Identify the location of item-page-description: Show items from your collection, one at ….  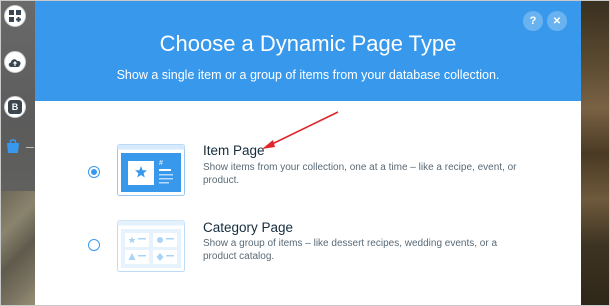
(360, 174).